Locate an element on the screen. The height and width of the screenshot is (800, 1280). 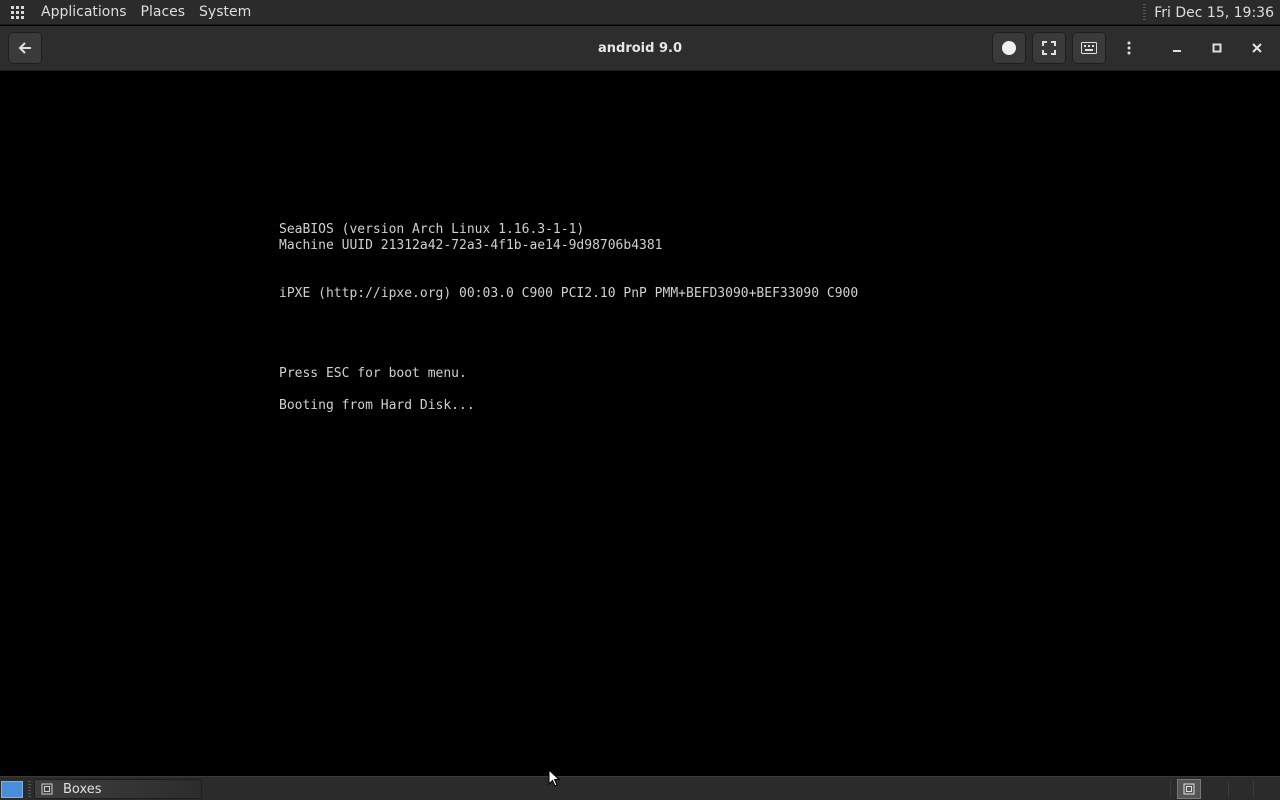
boxes-tray-icon is located at coordinates (1189, 789).